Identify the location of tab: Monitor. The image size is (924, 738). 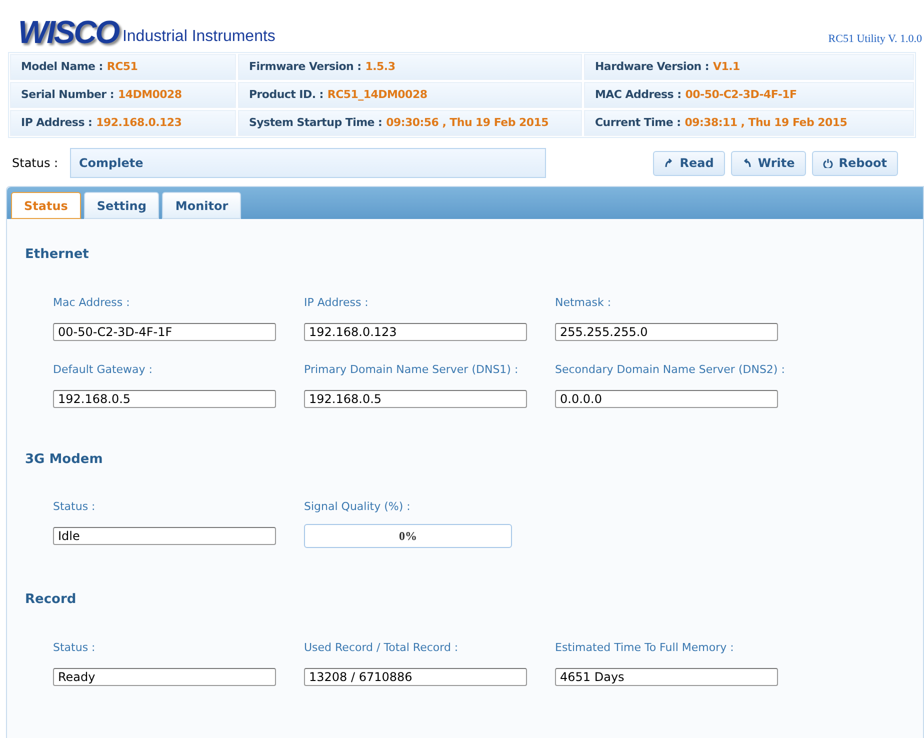
(202, 205).